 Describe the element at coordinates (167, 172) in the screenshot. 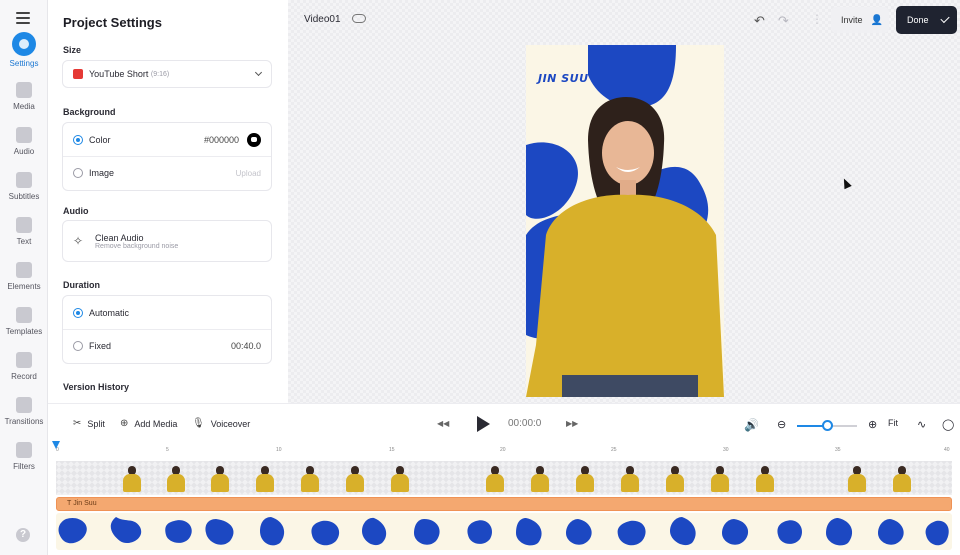

I see `background-image-option: Image Upload` at that location.